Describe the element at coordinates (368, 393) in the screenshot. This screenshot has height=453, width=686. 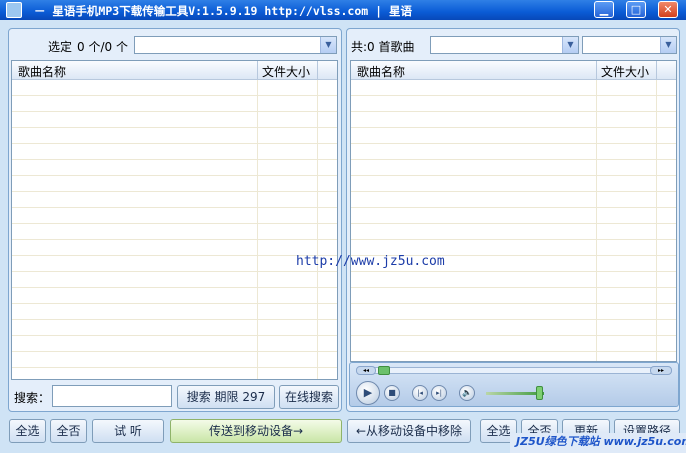
I see `play-icon: ▶` at that location.